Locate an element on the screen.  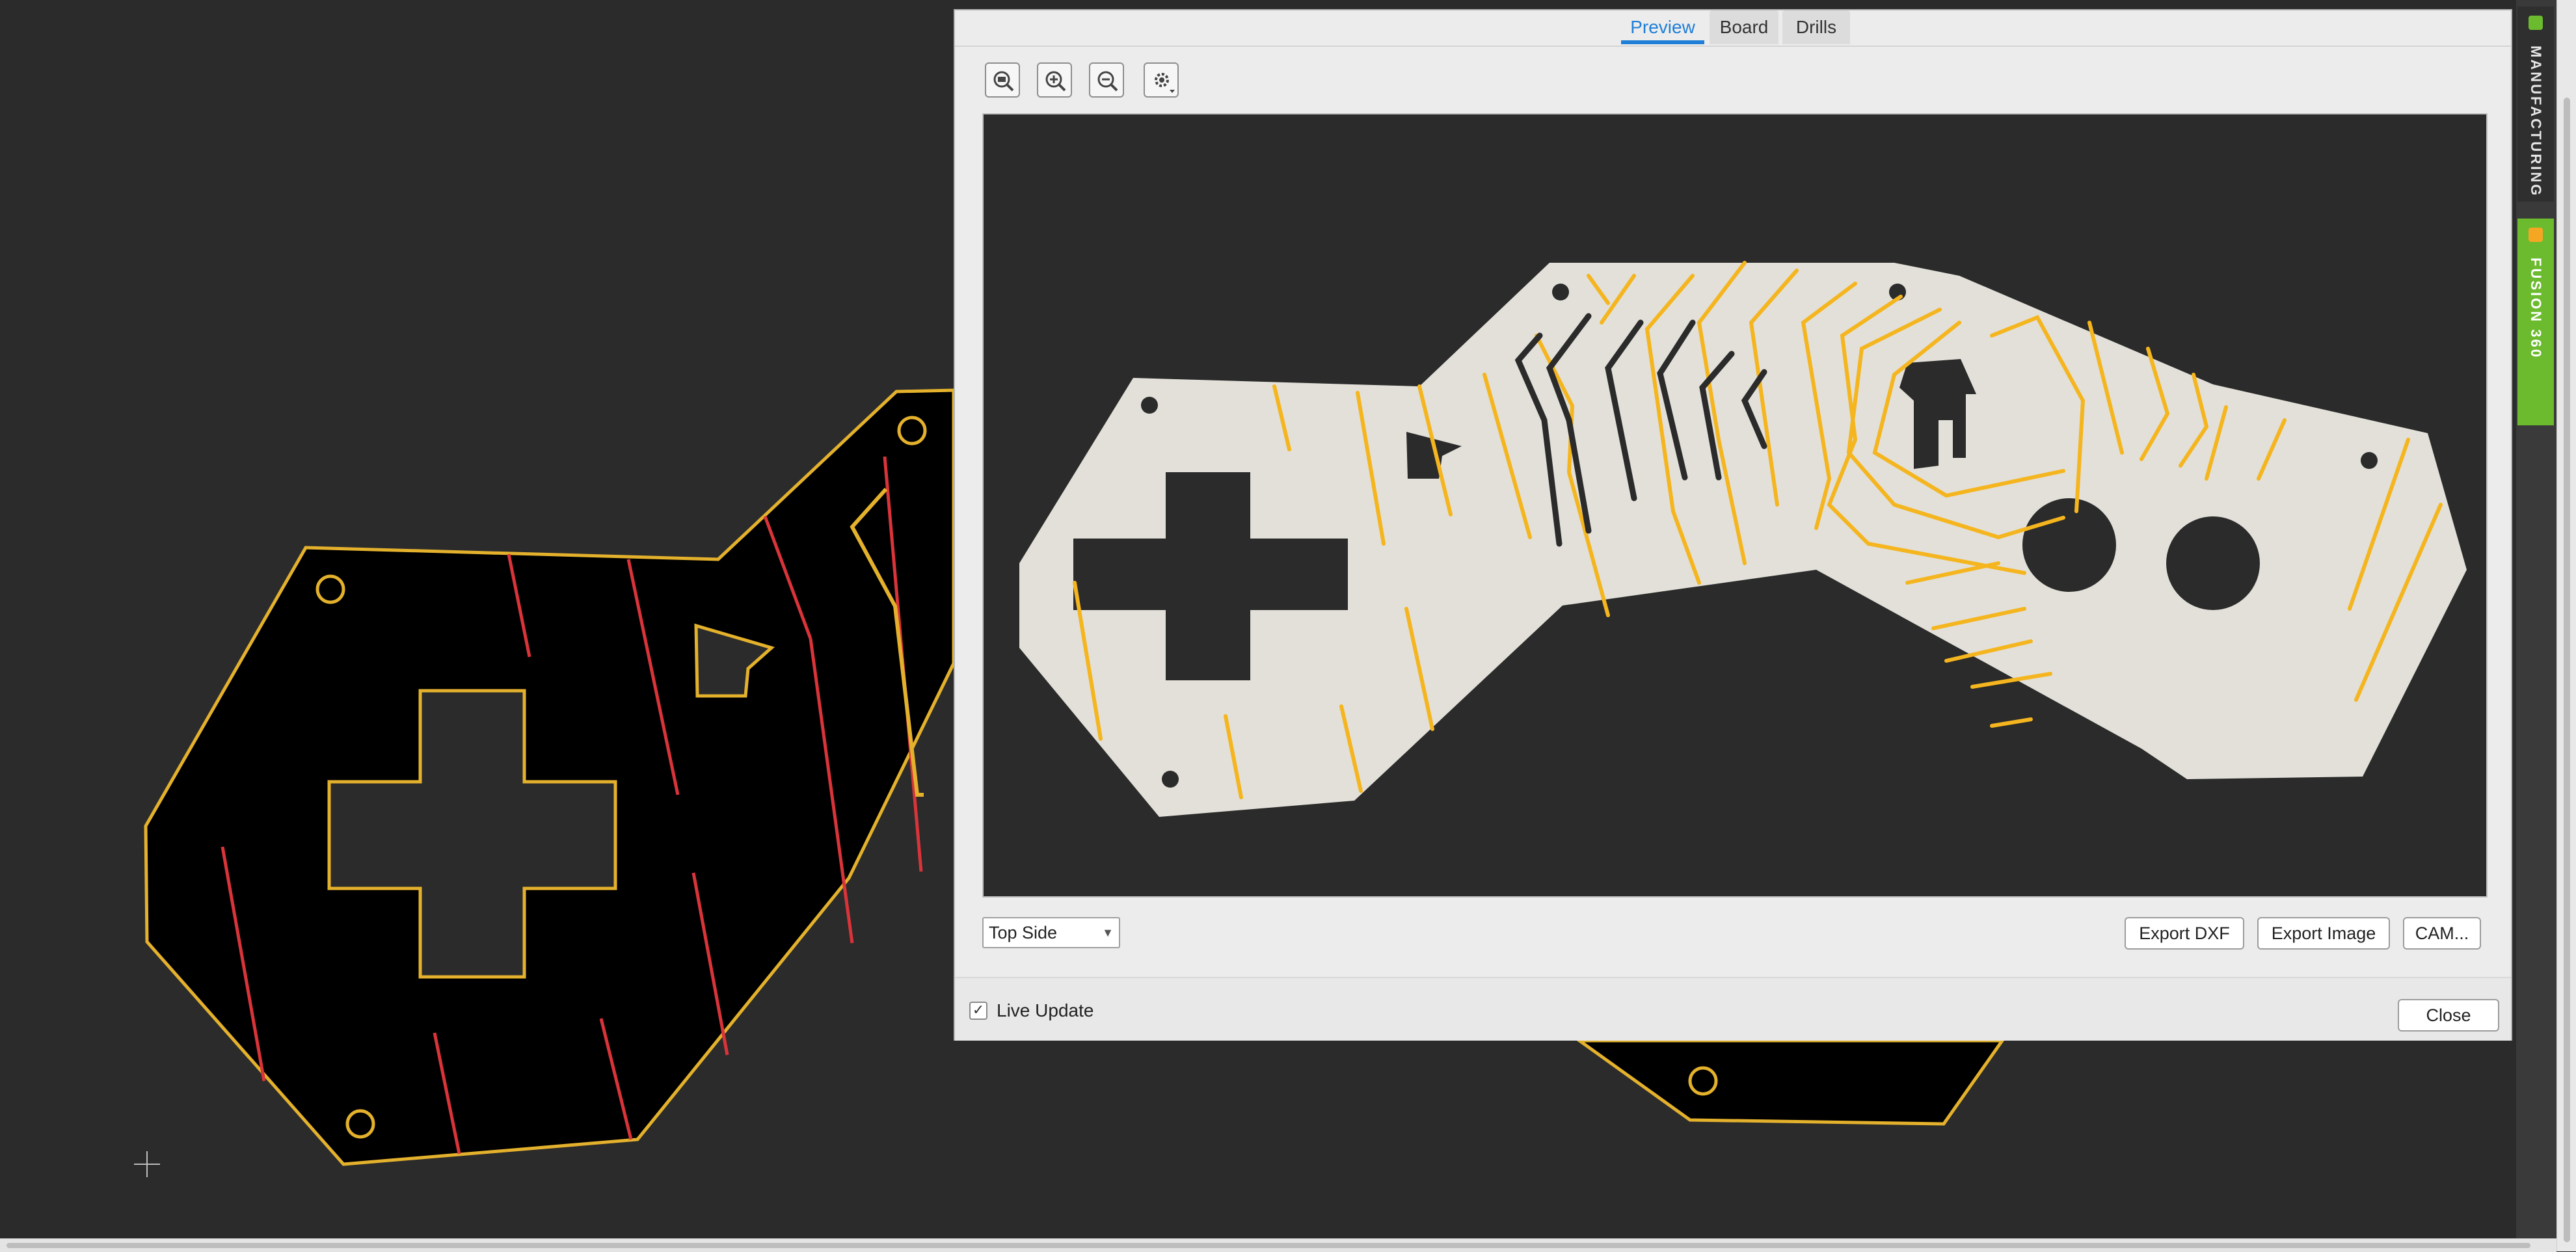
manufacturing-icon is located at coordinates (2536, 23).